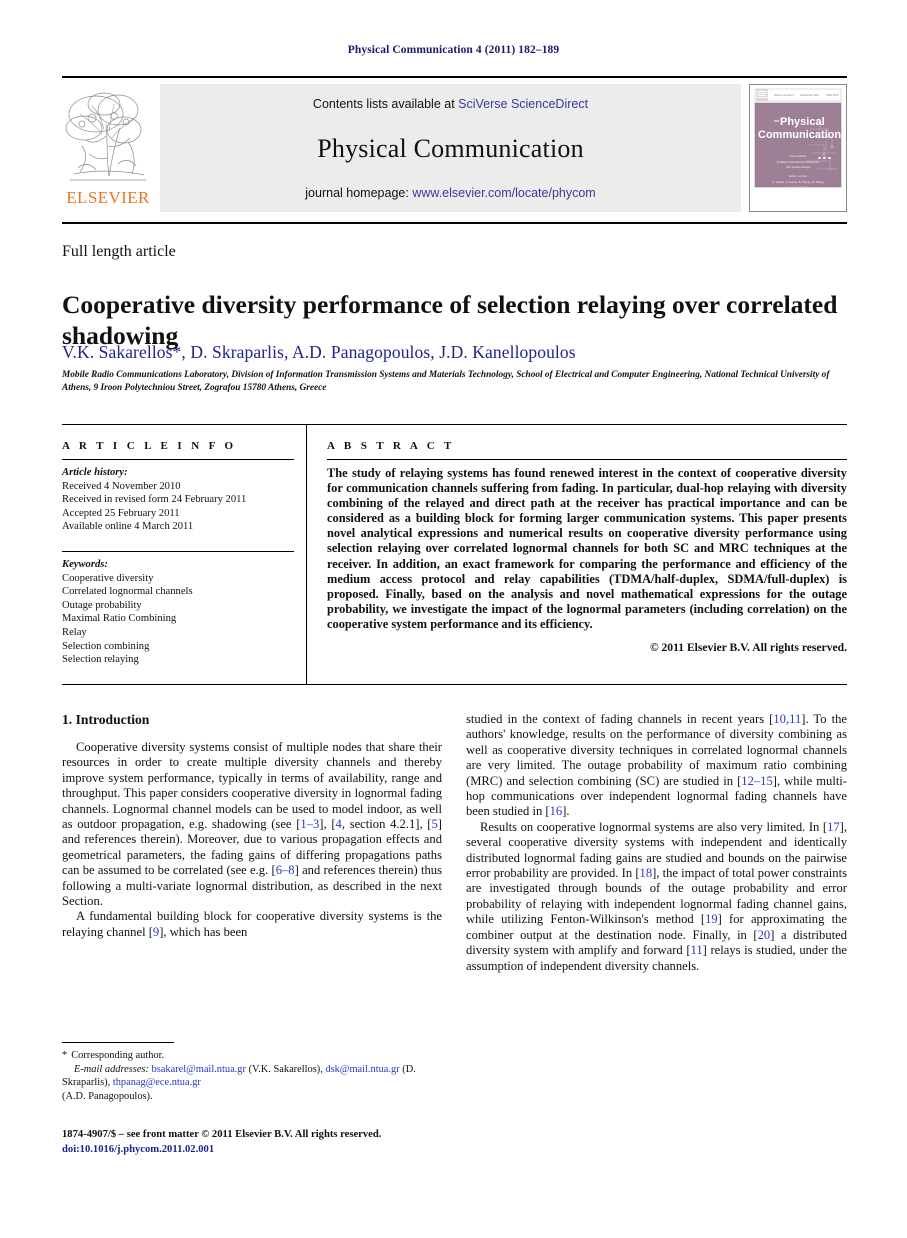 The width and height of the screenshot is (907, 1238). Describe the element at coordinates (711, 919) in the screenshot. I see `citation-link: 19` at that location.